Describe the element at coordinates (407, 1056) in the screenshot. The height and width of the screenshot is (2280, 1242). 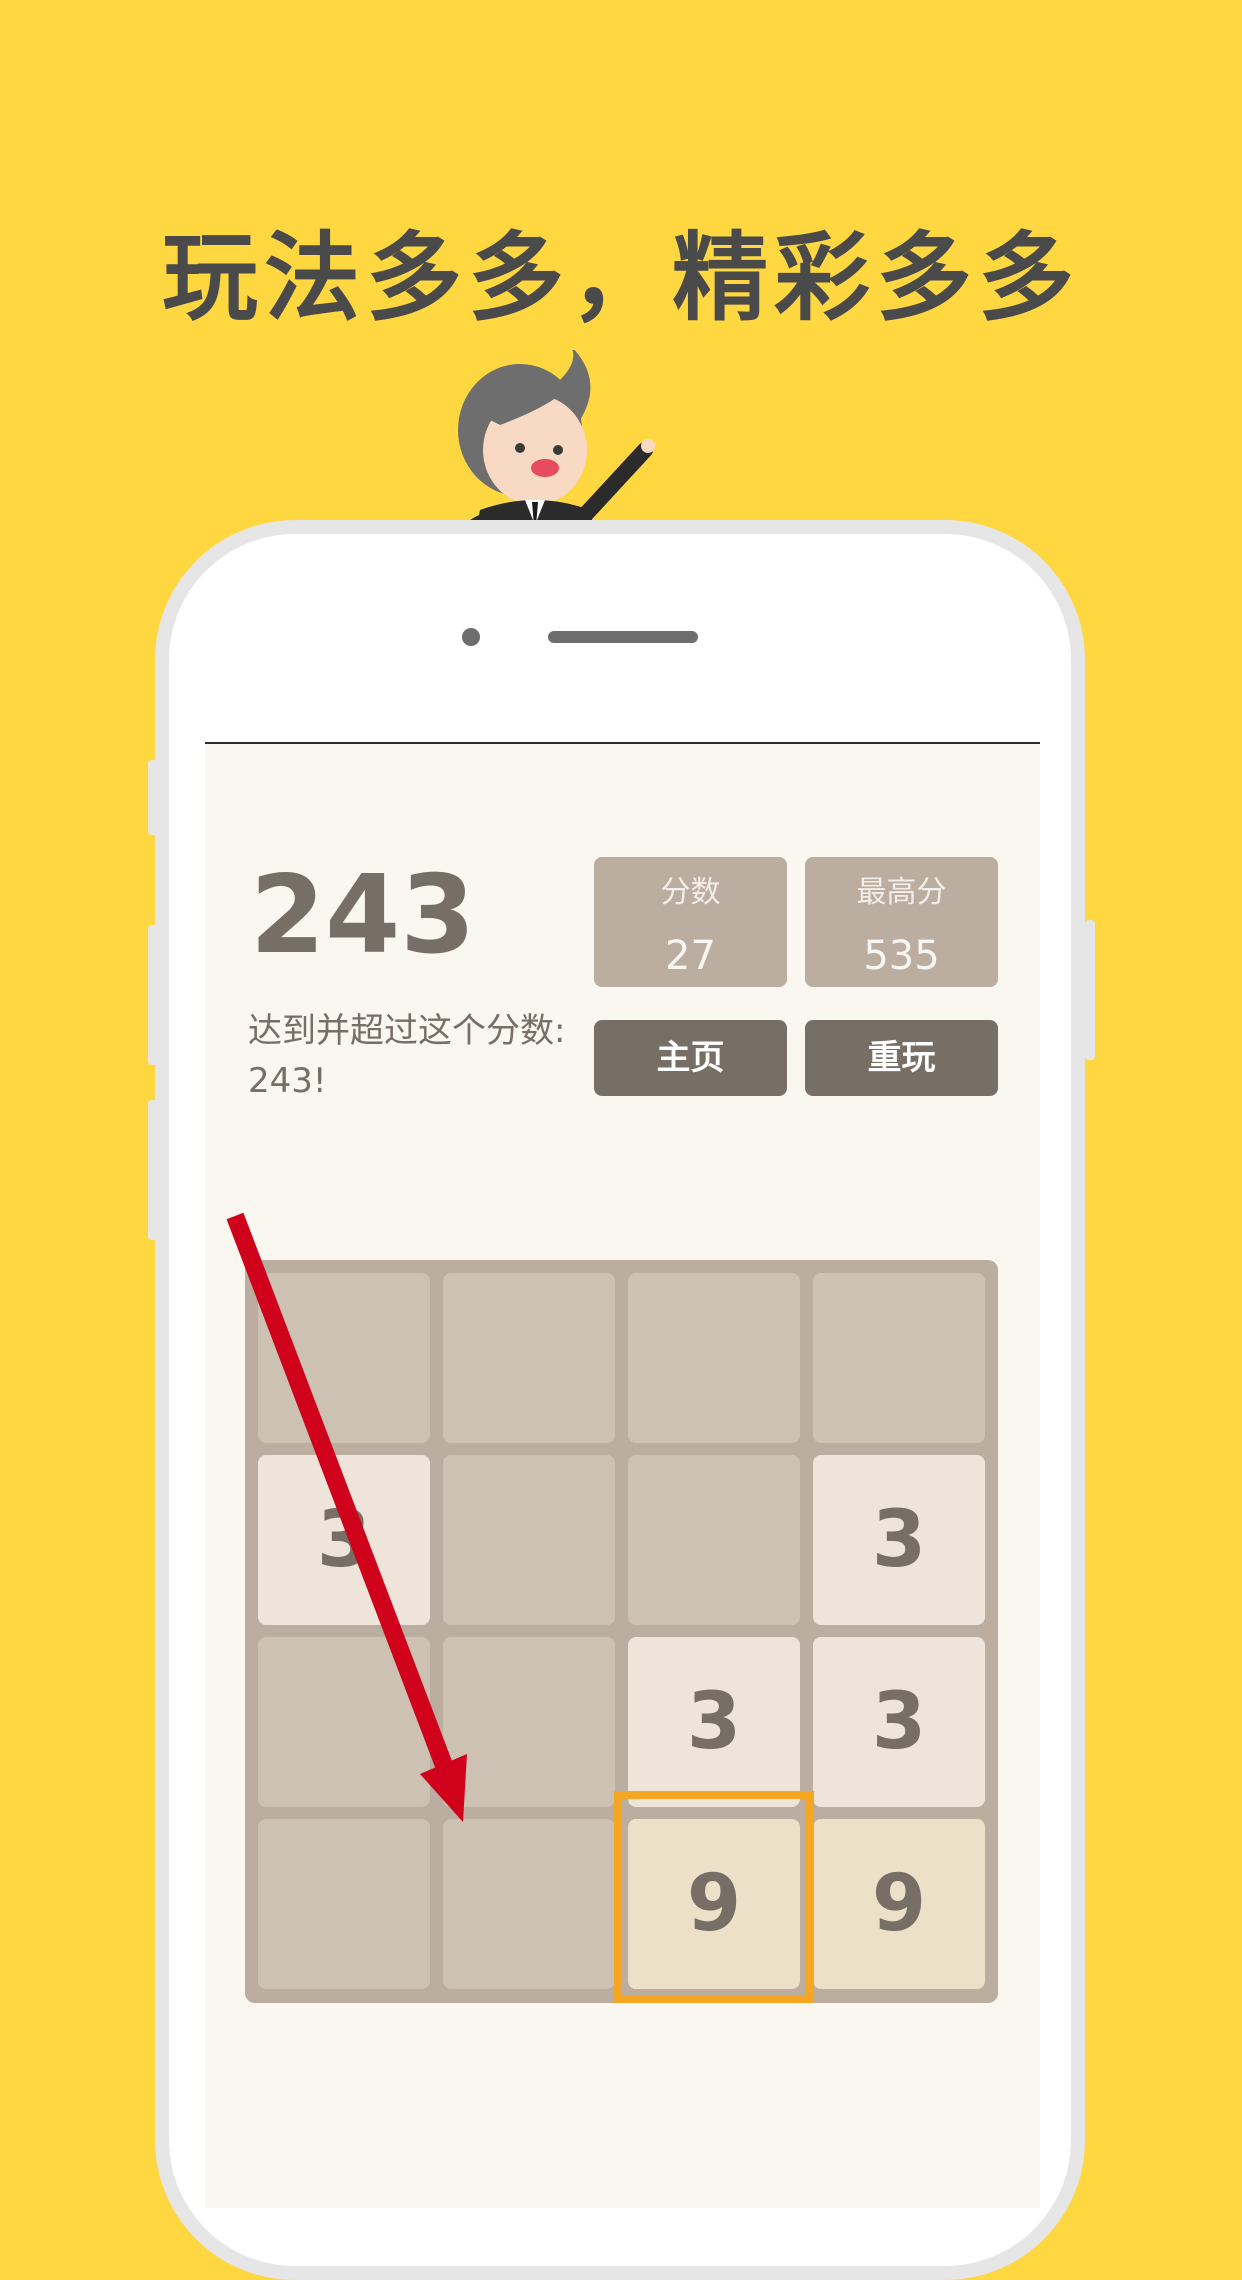
I see `goal-text: 达到并超过这个分数: 243!` at that location.